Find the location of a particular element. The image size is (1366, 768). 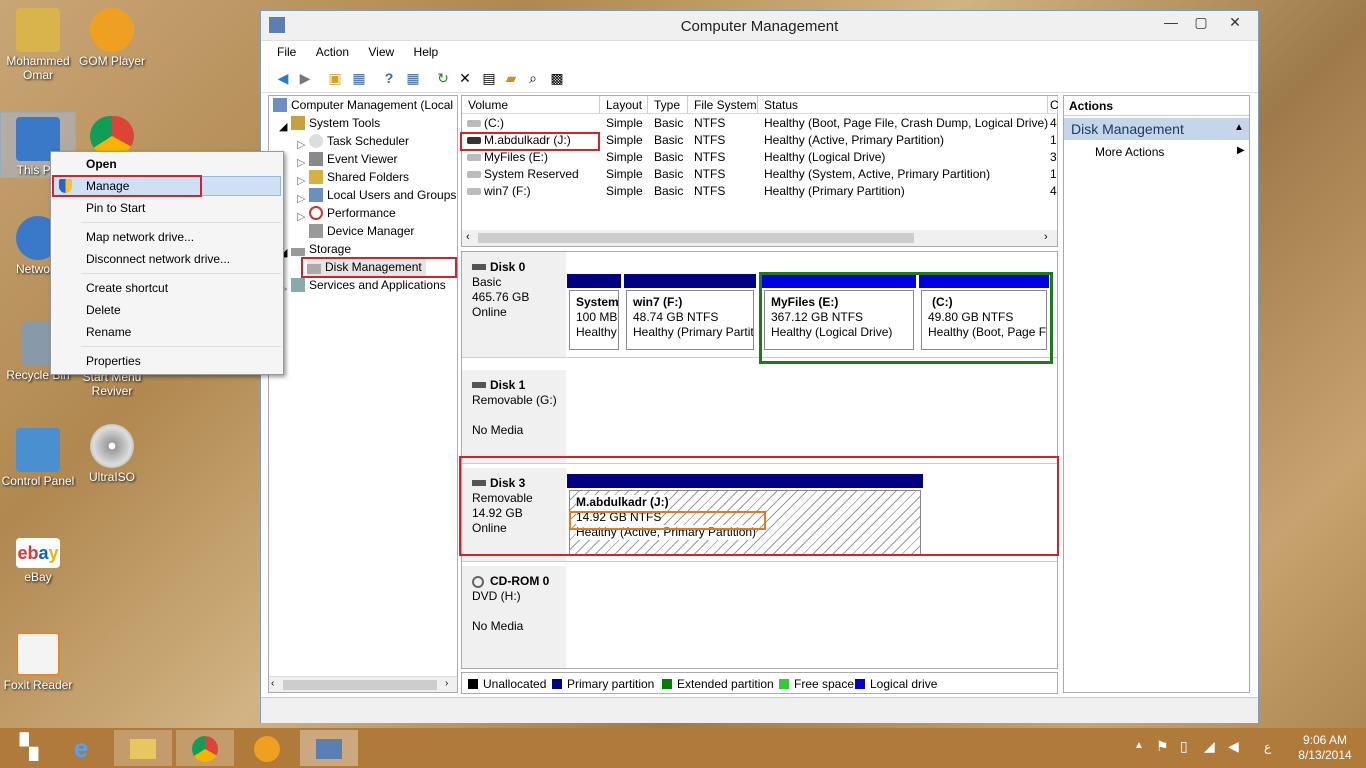

desktop-icon-ultraiso: UltraISO is located at coordinates (112, 454).